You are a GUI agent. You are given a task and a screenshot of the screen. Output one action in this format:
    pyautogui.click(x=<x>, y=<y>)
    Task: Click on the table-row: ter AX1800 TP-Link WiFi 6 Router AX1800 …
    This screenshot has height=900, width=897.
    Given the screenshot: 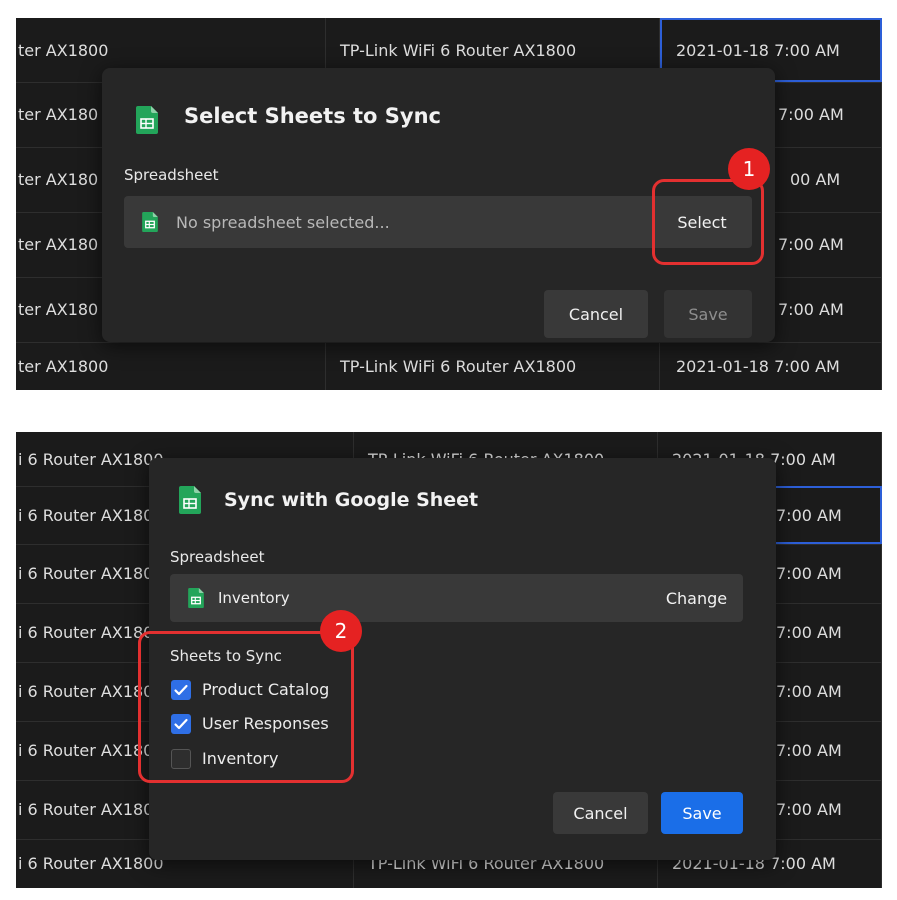 What is the action you would take?
    pyautogui.click(x=449, y=366)
    